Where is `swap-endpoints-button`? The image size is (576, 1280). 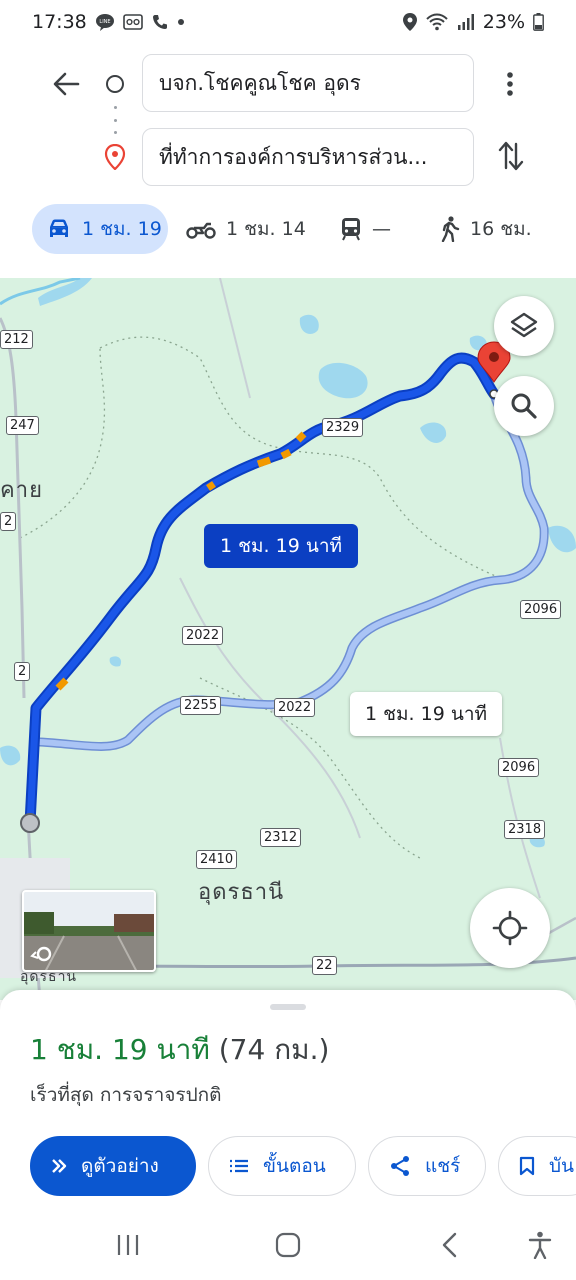
swap-endpoints-button is located at coordinates (511, 156).